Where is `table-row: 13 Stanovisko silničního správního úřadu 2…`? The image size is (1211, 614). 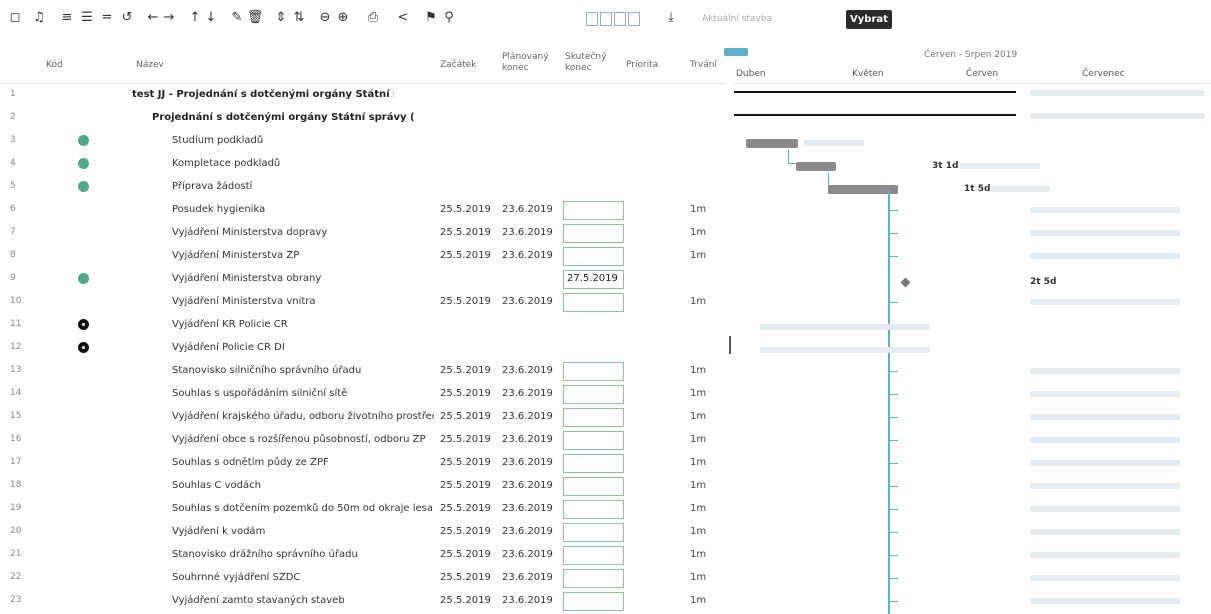
table-row: 13 Stanovisko silničního správního úřadu 2… is located at coordinates (363, 371).